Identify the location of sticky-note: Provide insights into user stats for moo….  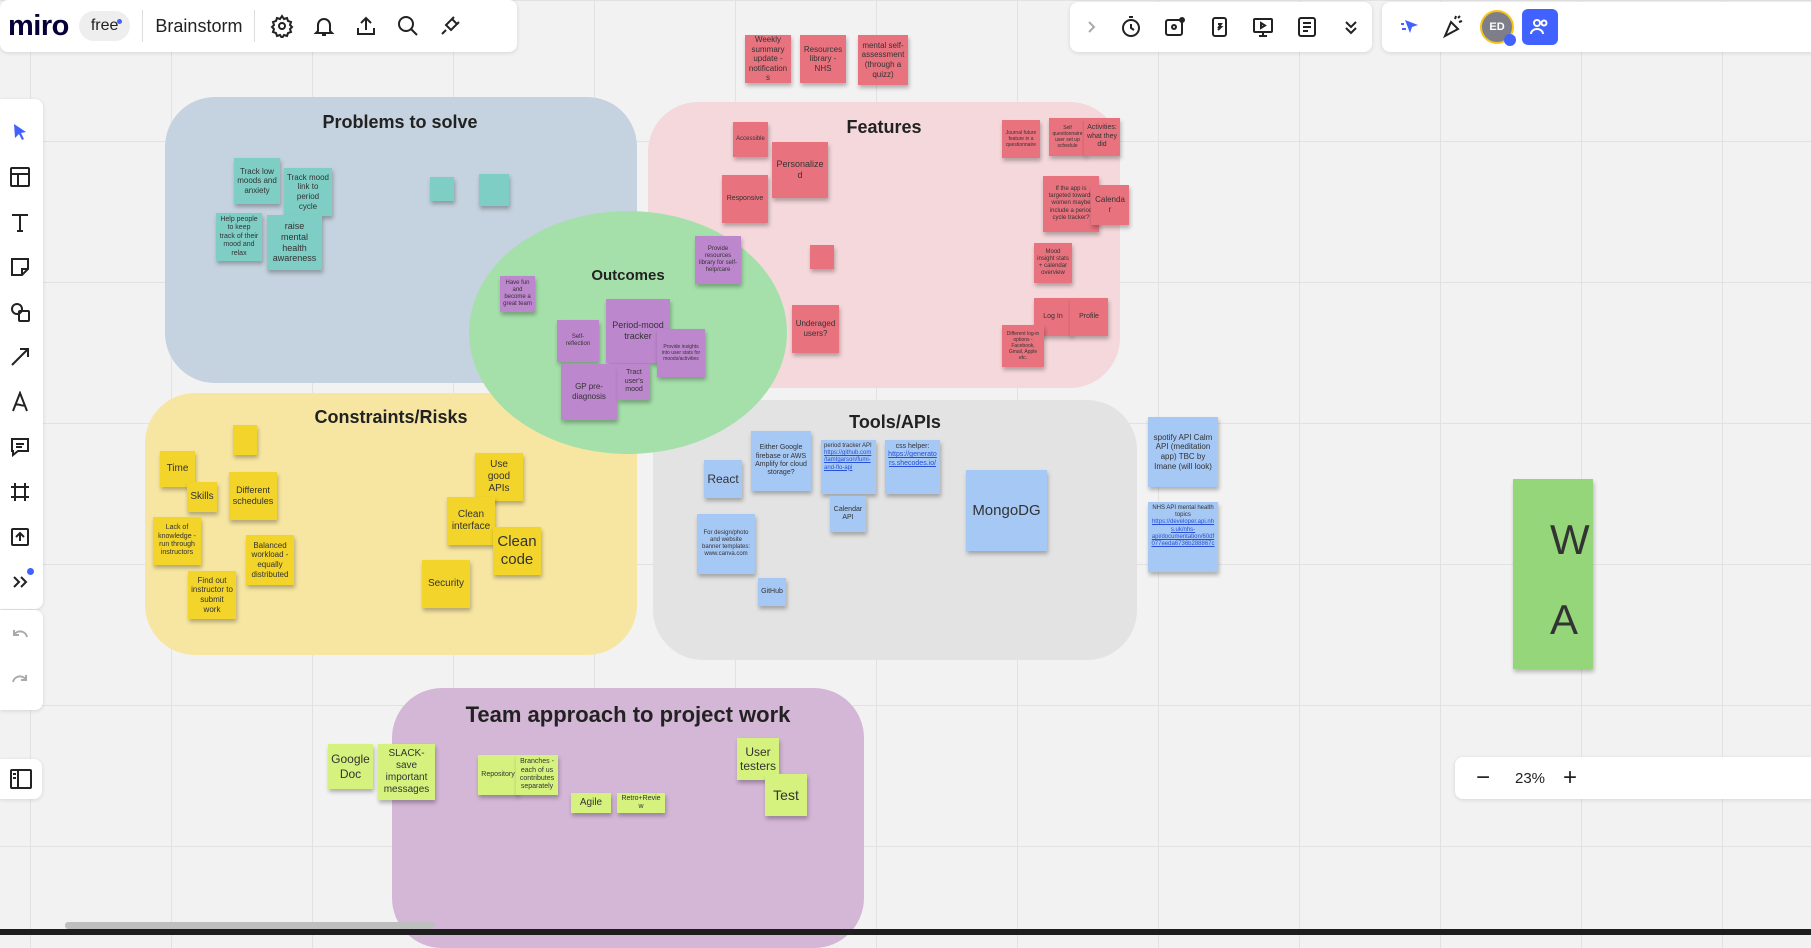
(681, 353).